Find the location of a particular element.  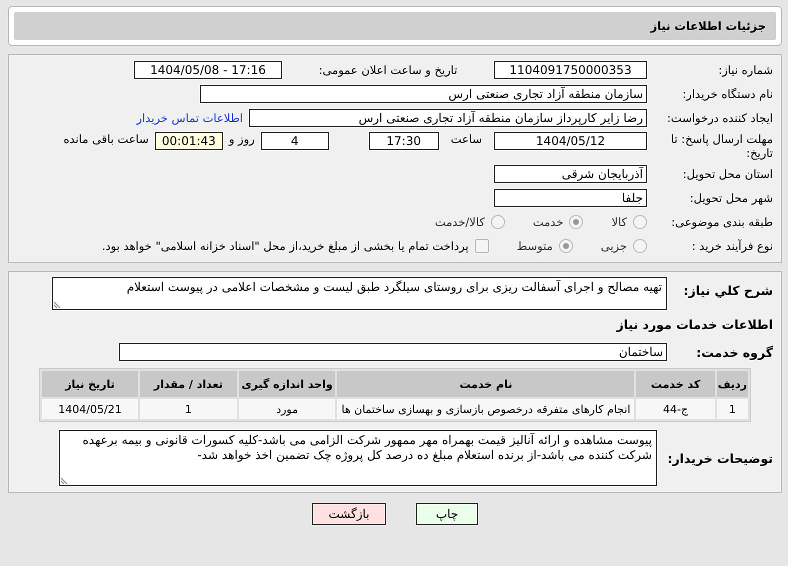

column-header: واحد اندازه گیری is located at coordinates (287, 384).